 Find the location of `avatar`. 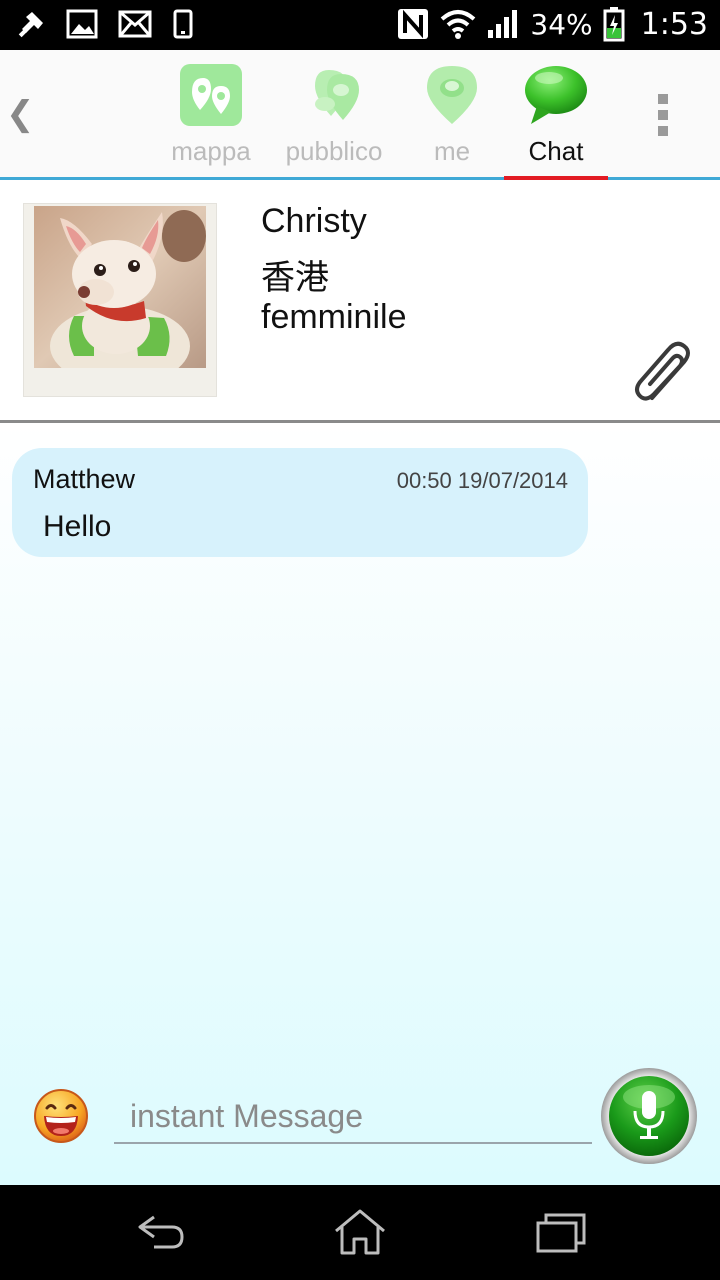

avatar is located at coordinates (120, 300).